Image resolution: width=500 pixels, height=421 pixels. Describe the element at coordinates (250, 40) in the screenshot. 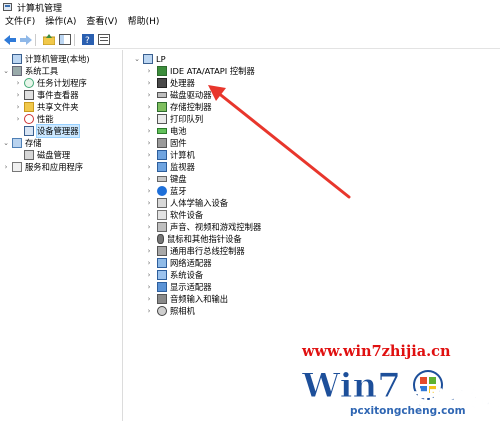

I see `toolbar: ?` at that location.